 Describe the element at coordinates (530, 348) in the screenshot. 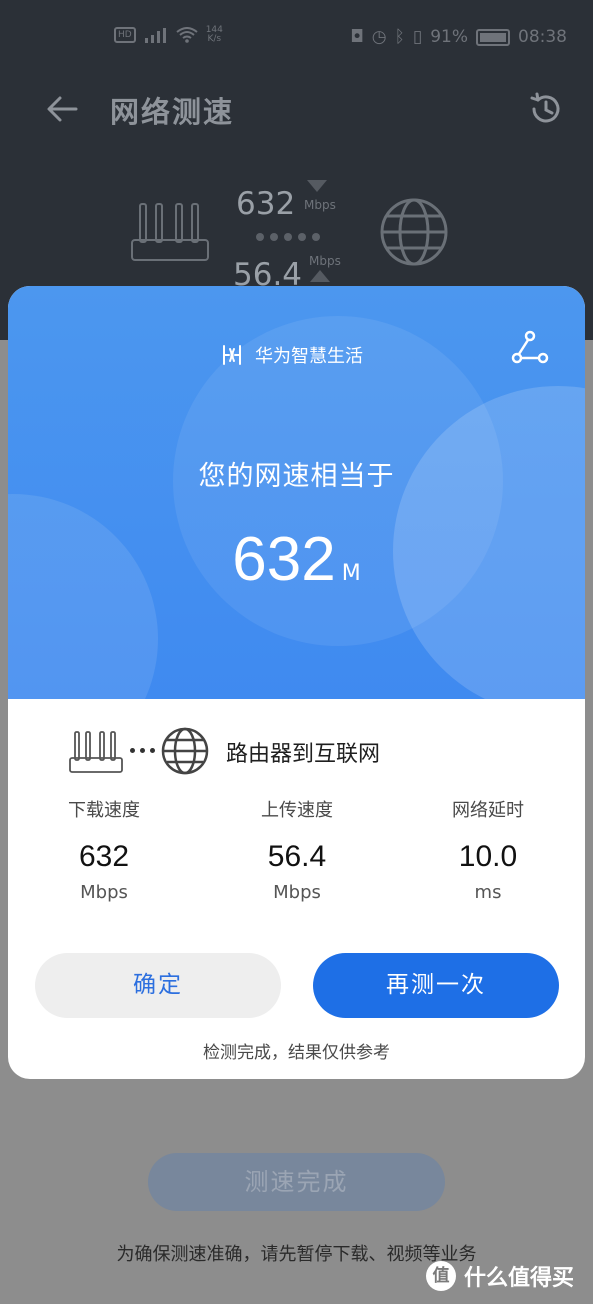

I see `share-icon` at that location.